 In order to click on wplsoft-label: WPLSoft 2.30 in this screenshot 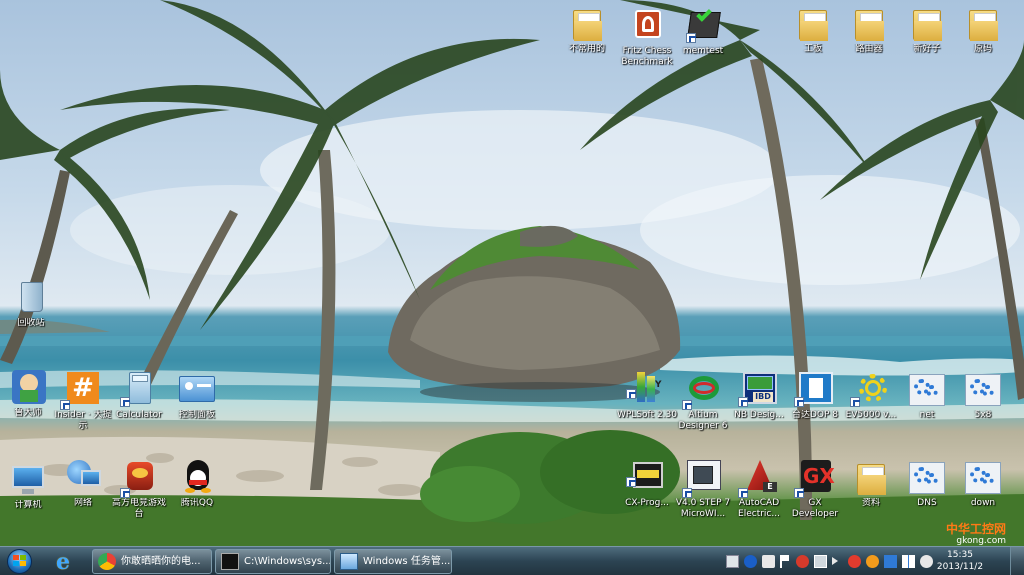, I will do `click(647, 415)`.